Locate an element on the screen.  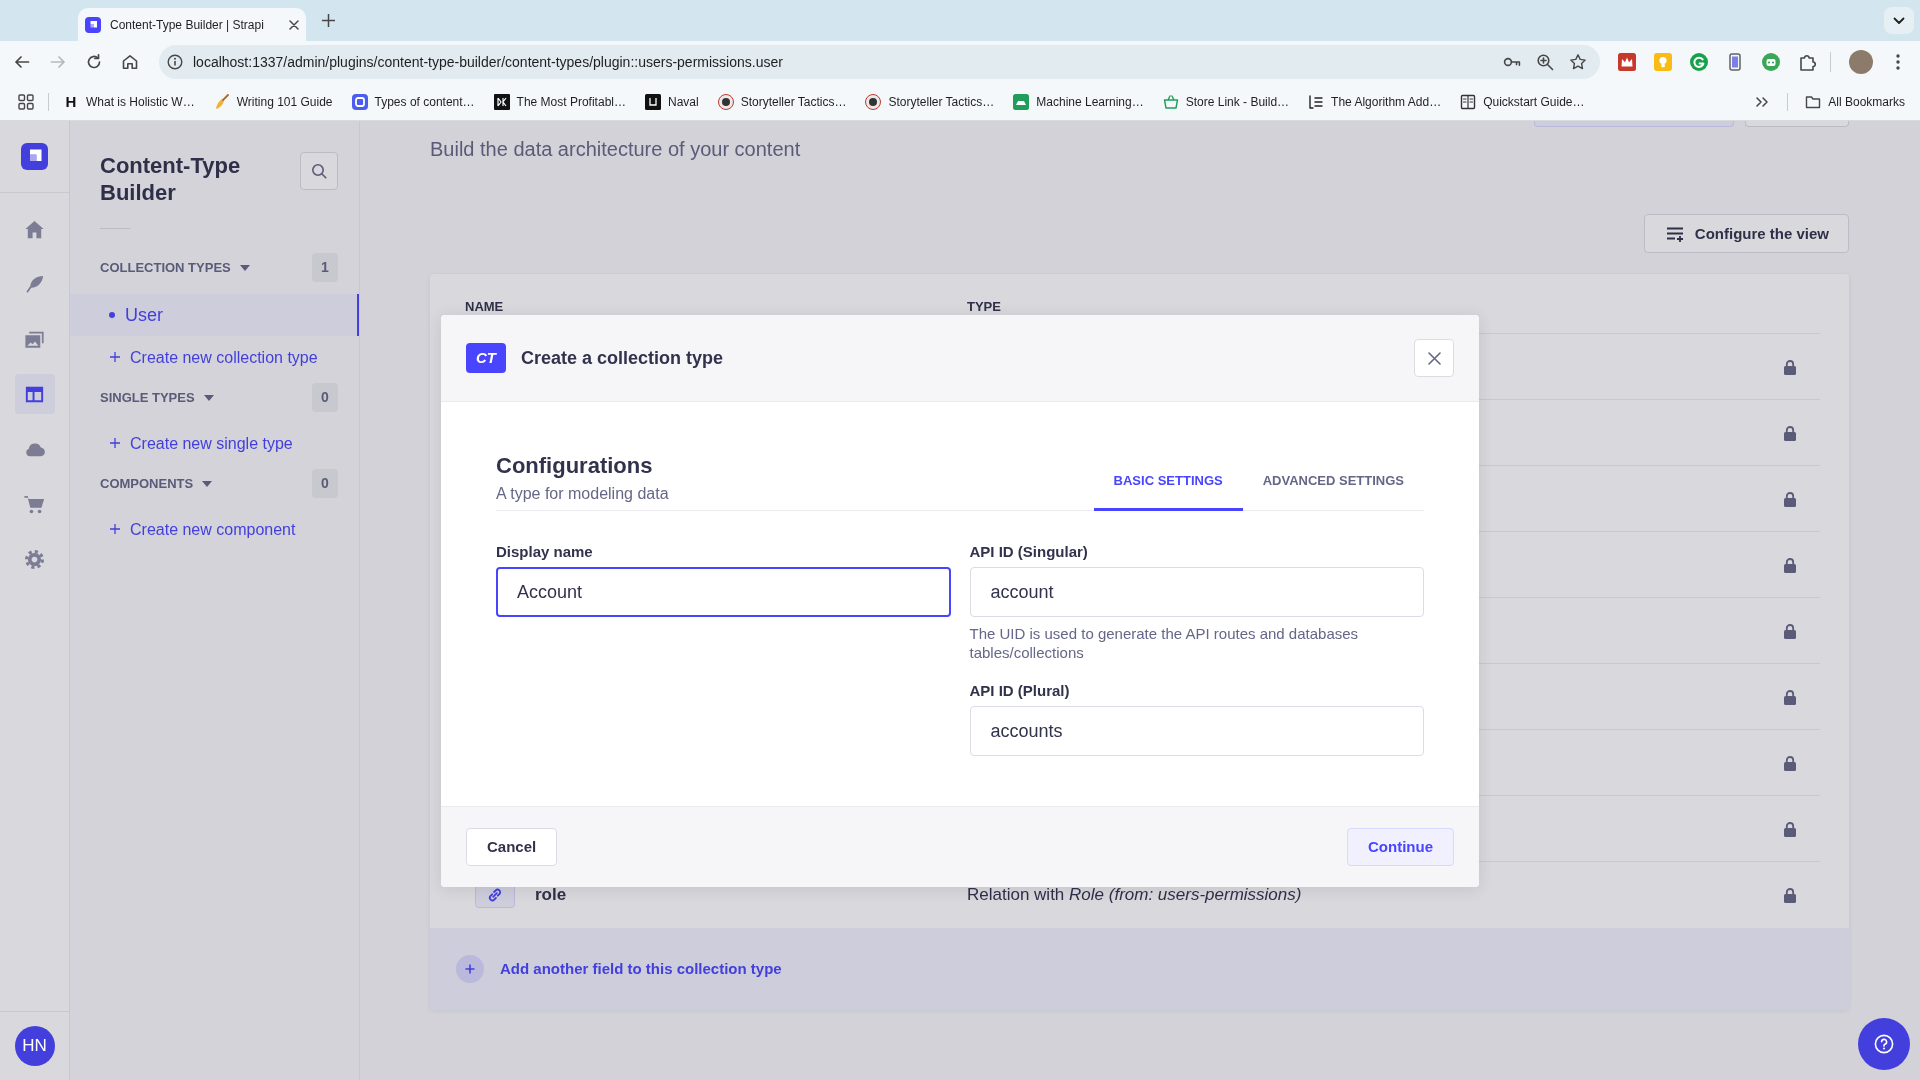
lines-logo-icon is located at coordinates (1316, 101).